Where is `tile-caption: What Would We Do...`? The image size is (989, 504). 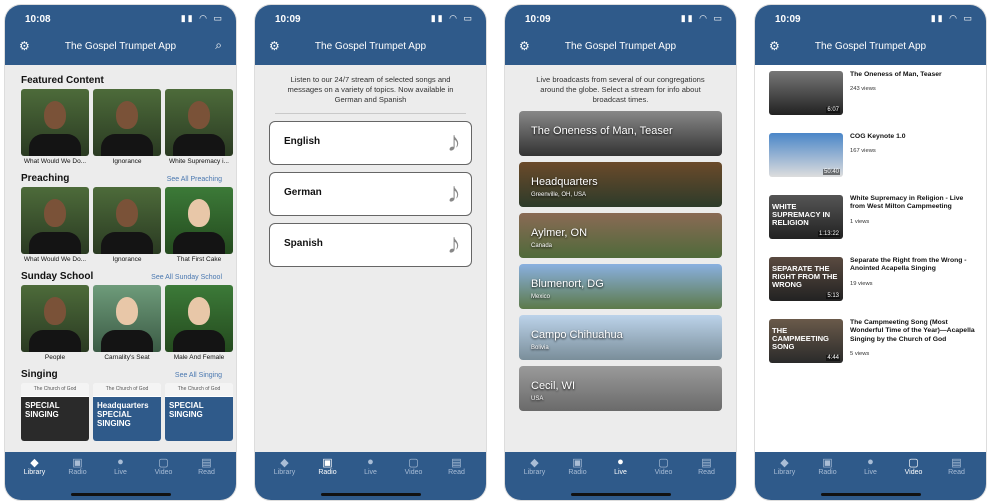 tile-caption: What Would We Do... is located at coordinates (55, 259).